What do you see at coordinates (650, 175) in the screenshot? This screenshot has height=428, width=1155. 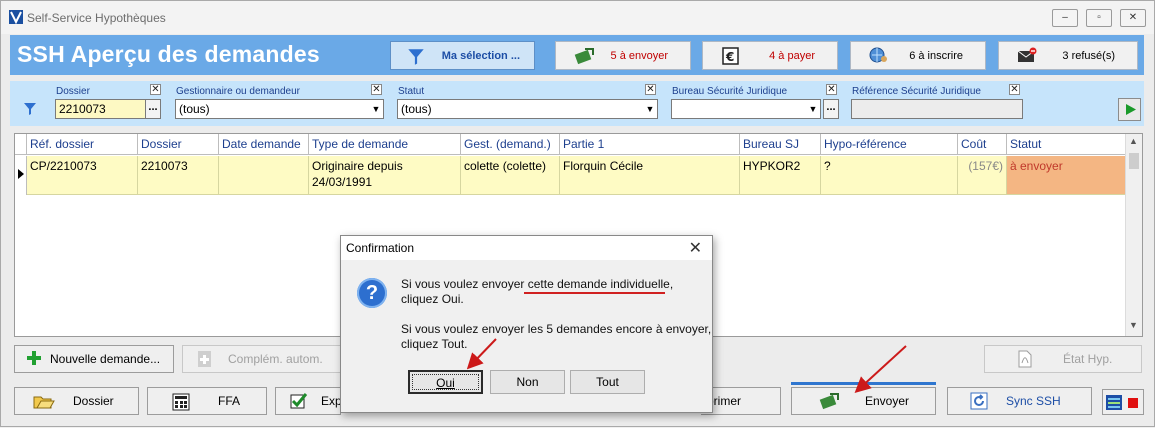 I see `cell-partie: Florquin Cécile` at bounding box center [650, 175].